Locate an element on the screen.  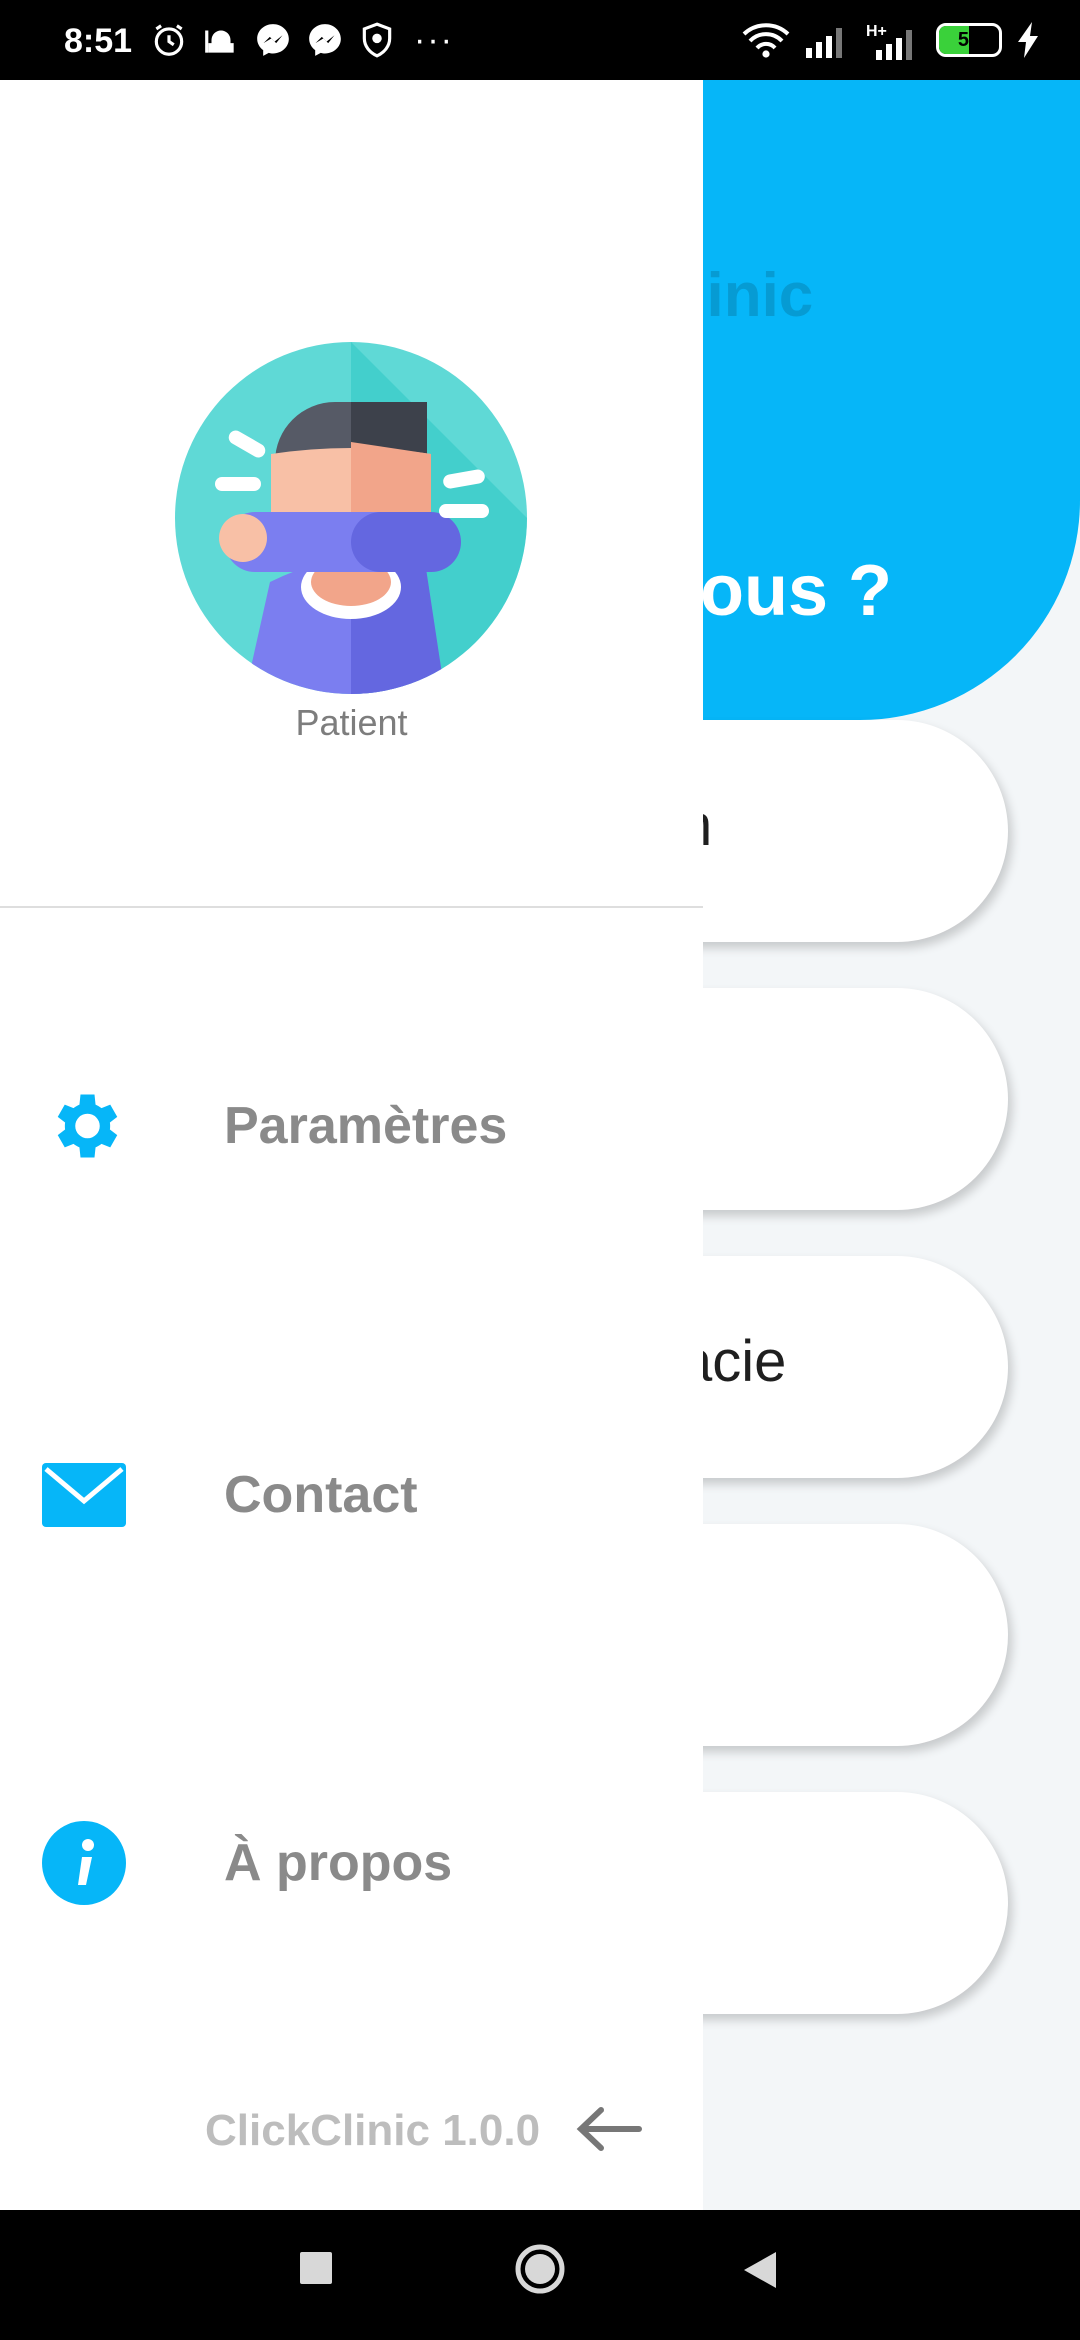
menu-label: Paramètres is located at coordinates (366, 1126).